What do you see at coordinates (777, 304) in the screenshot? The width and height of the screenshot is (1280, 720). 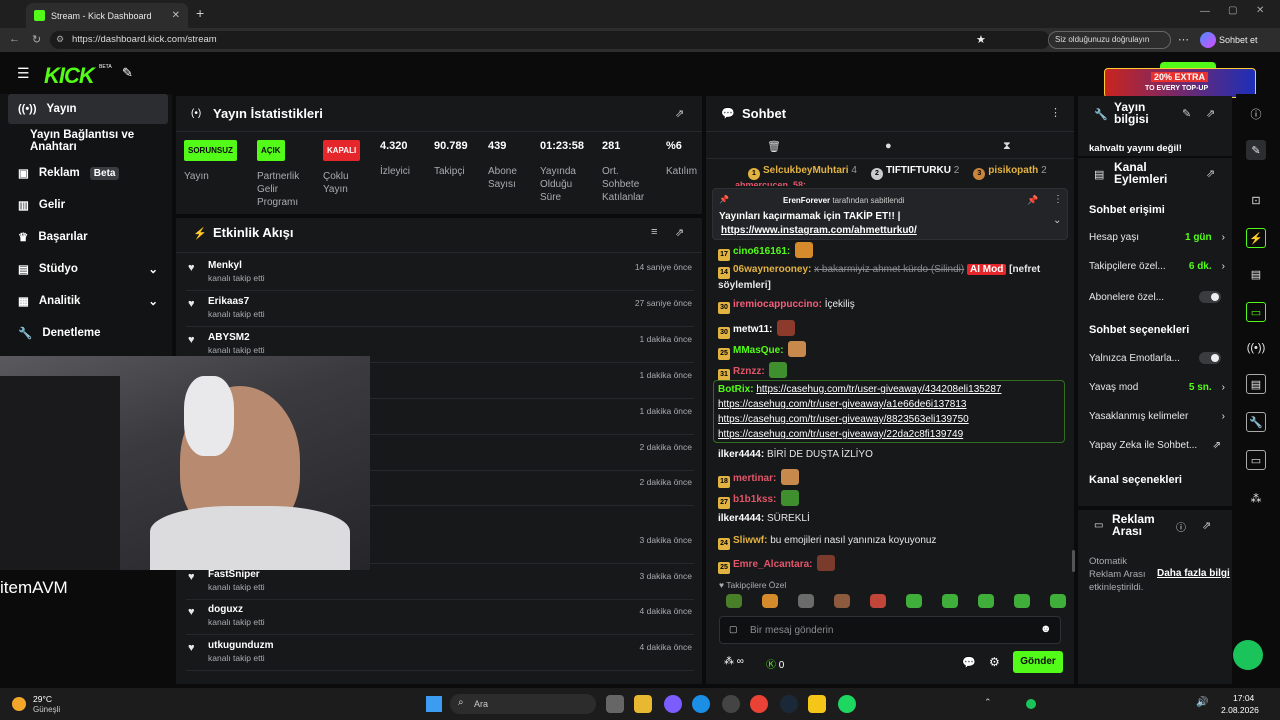 I see `chat-username: iremiocappuccino:` at bounding box center [777, 304].